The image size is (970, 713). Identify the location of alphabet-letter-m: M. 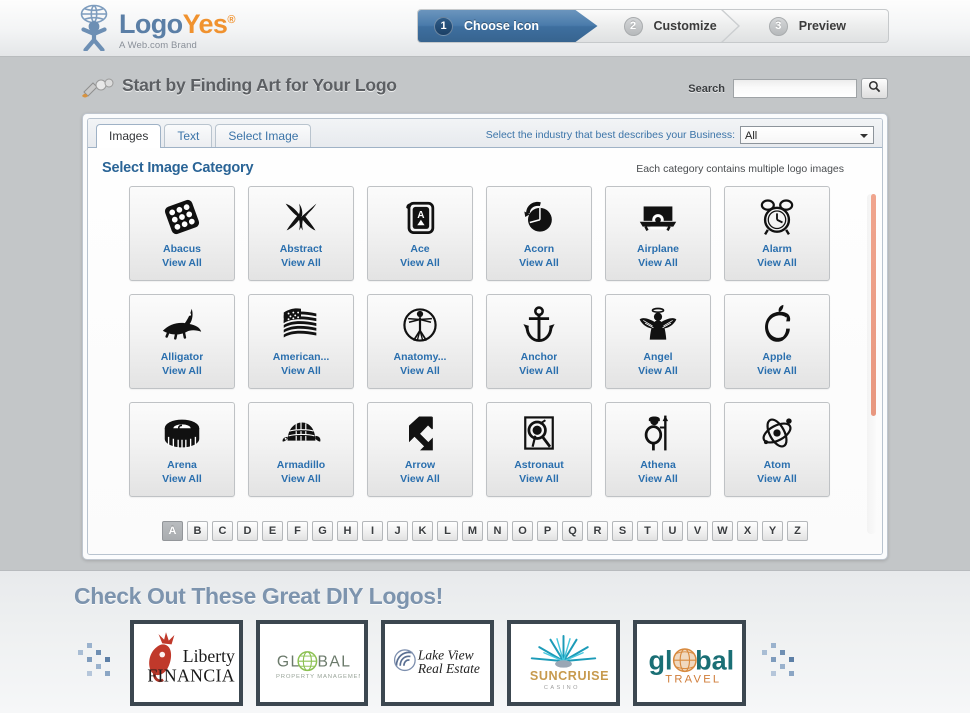
(472, 531).